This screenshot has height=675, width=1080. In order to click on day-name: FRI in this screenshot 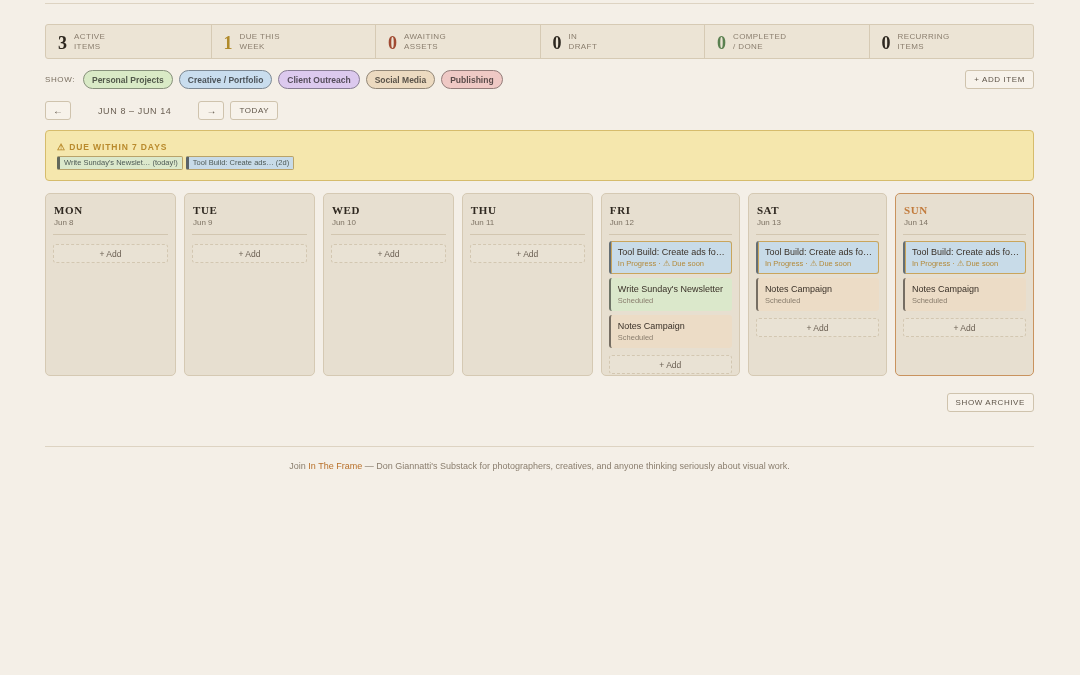, I will do `click(620, 210)`.